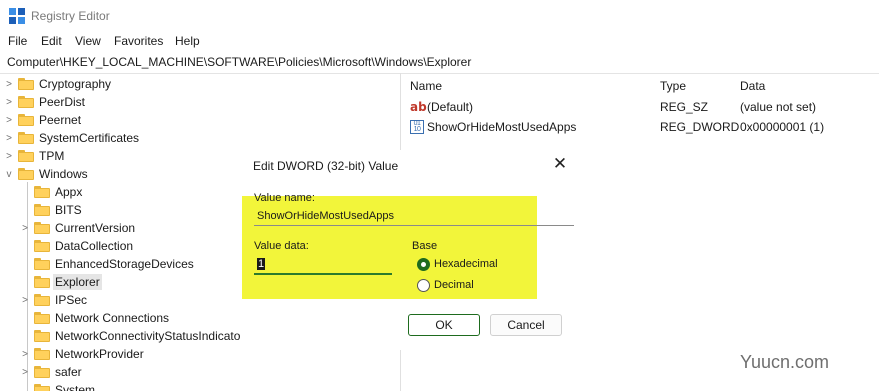  Describe the element at coordinates (124, 264) in the screenshot. I see `tree-item-label: EnhancedStorageDevices` at that location.